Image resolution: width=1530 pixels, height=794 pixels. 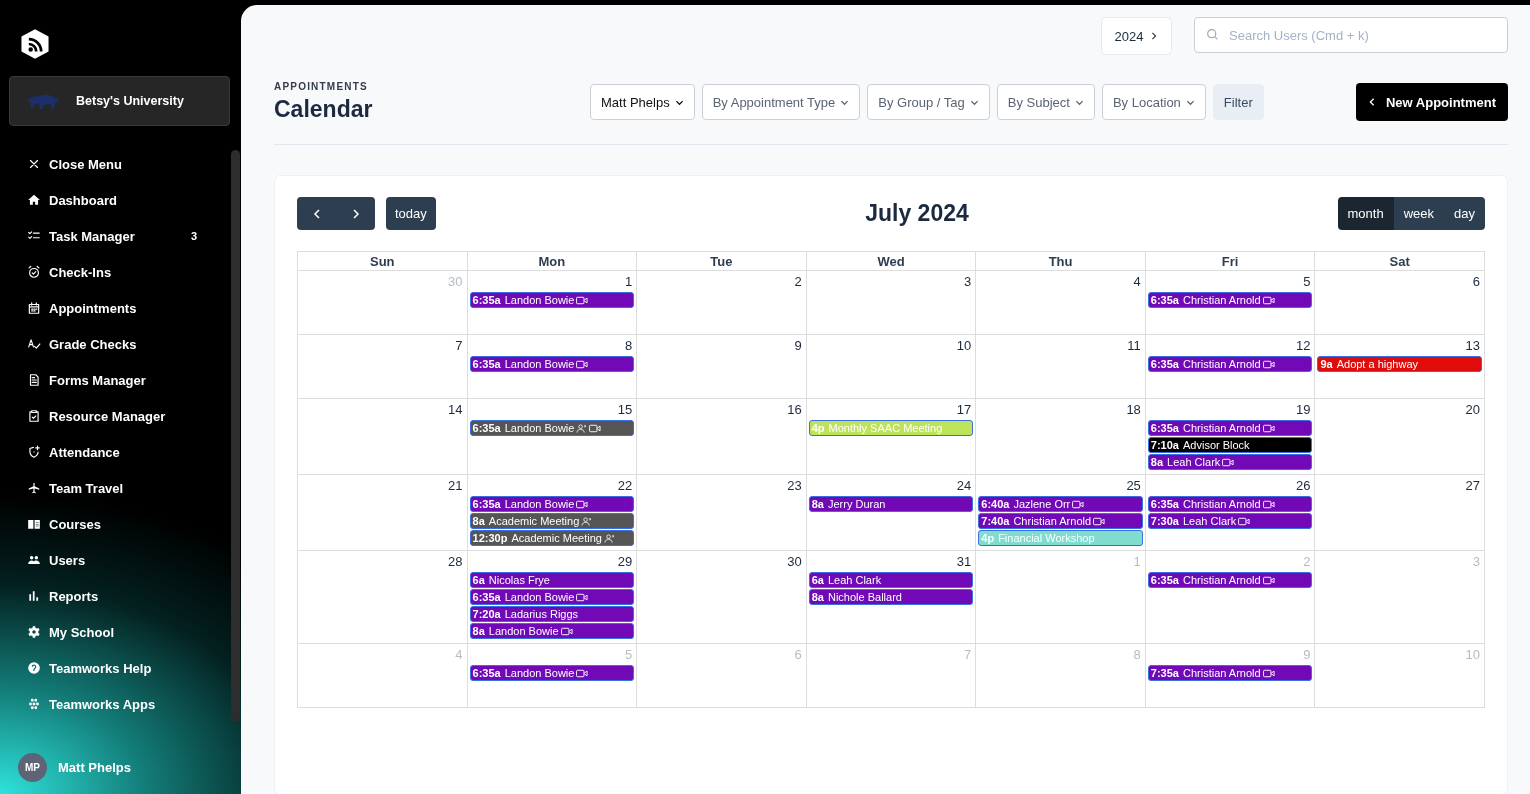 I want to click on day-number: 16, so click(x=796, y=409).